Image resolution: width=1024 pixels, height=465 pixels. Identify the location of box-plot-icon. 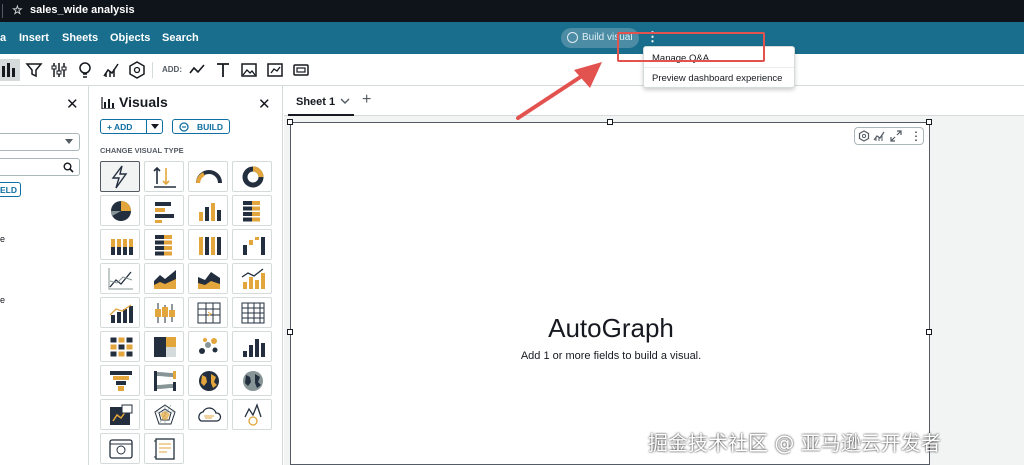
(165, 313).